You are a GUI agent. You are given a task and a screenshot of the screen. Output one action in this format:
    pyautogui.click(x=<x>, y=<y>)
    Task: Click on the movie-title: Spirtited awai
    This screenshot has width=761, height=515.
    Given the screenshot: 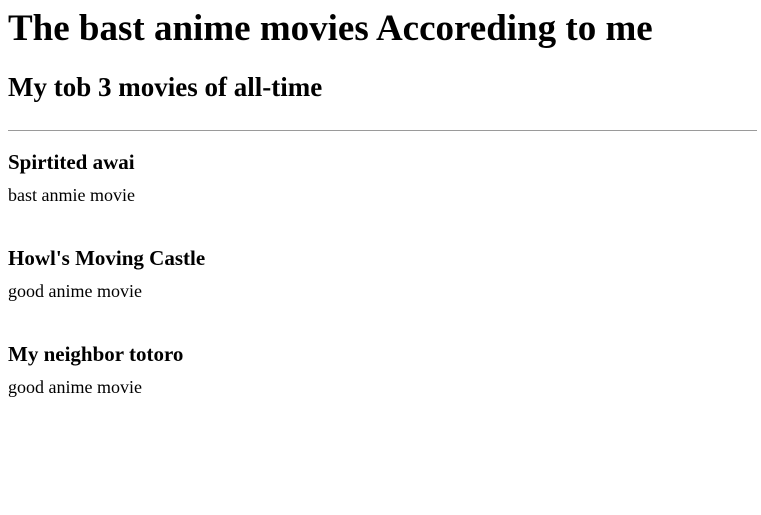 What is the action you would take?
    pyautogui.click(x=71, y=162)
    